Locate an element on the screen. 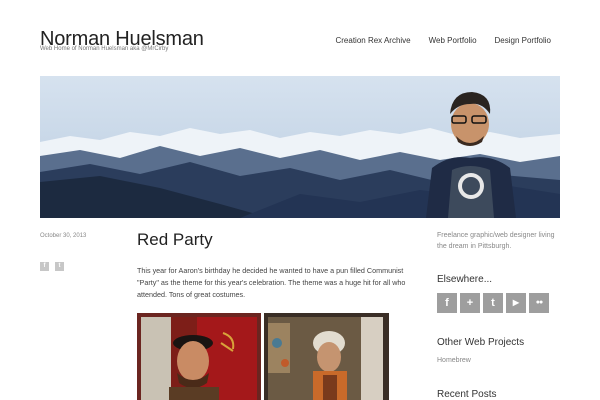  post-date: October 30, 2013 is located at coordinates (63, 236).